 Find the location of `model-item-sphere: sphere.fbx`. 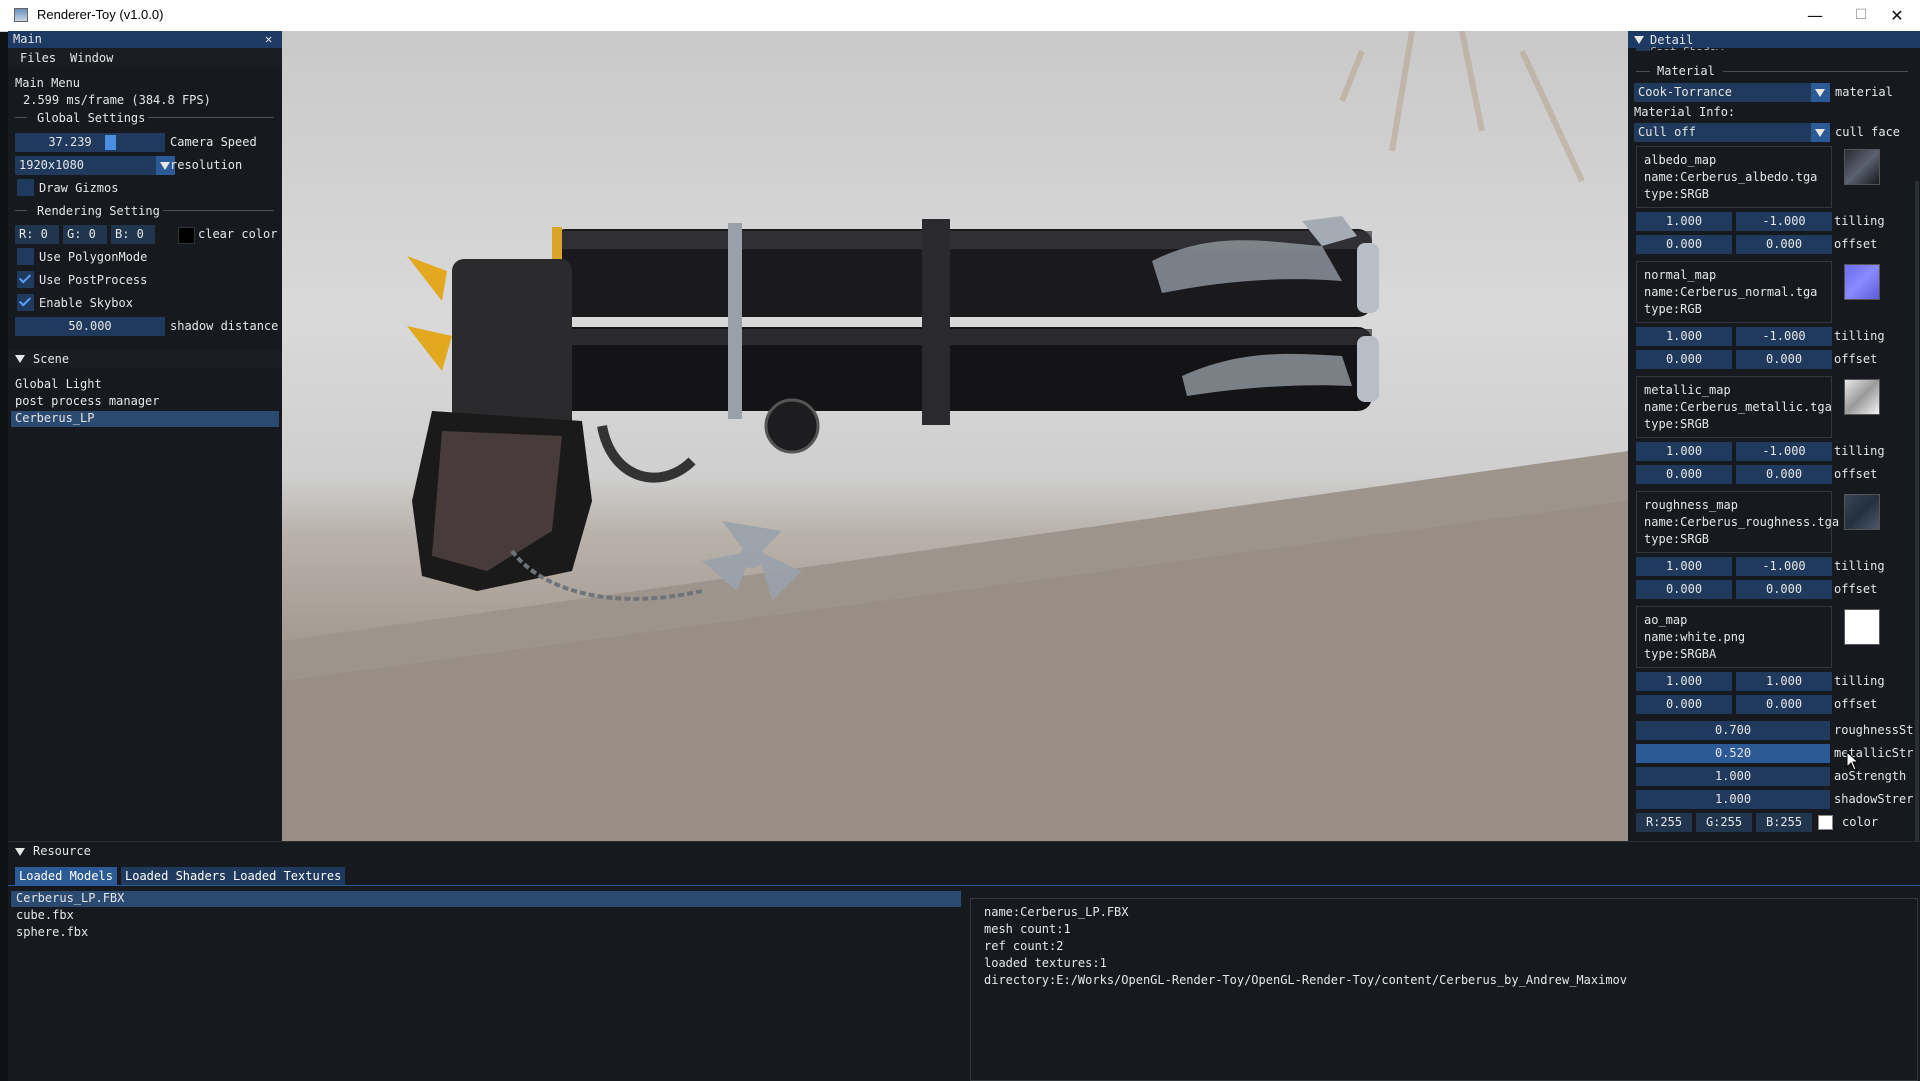

model-item-sphere: sphere.fbx is located at coordinates (52, 932).